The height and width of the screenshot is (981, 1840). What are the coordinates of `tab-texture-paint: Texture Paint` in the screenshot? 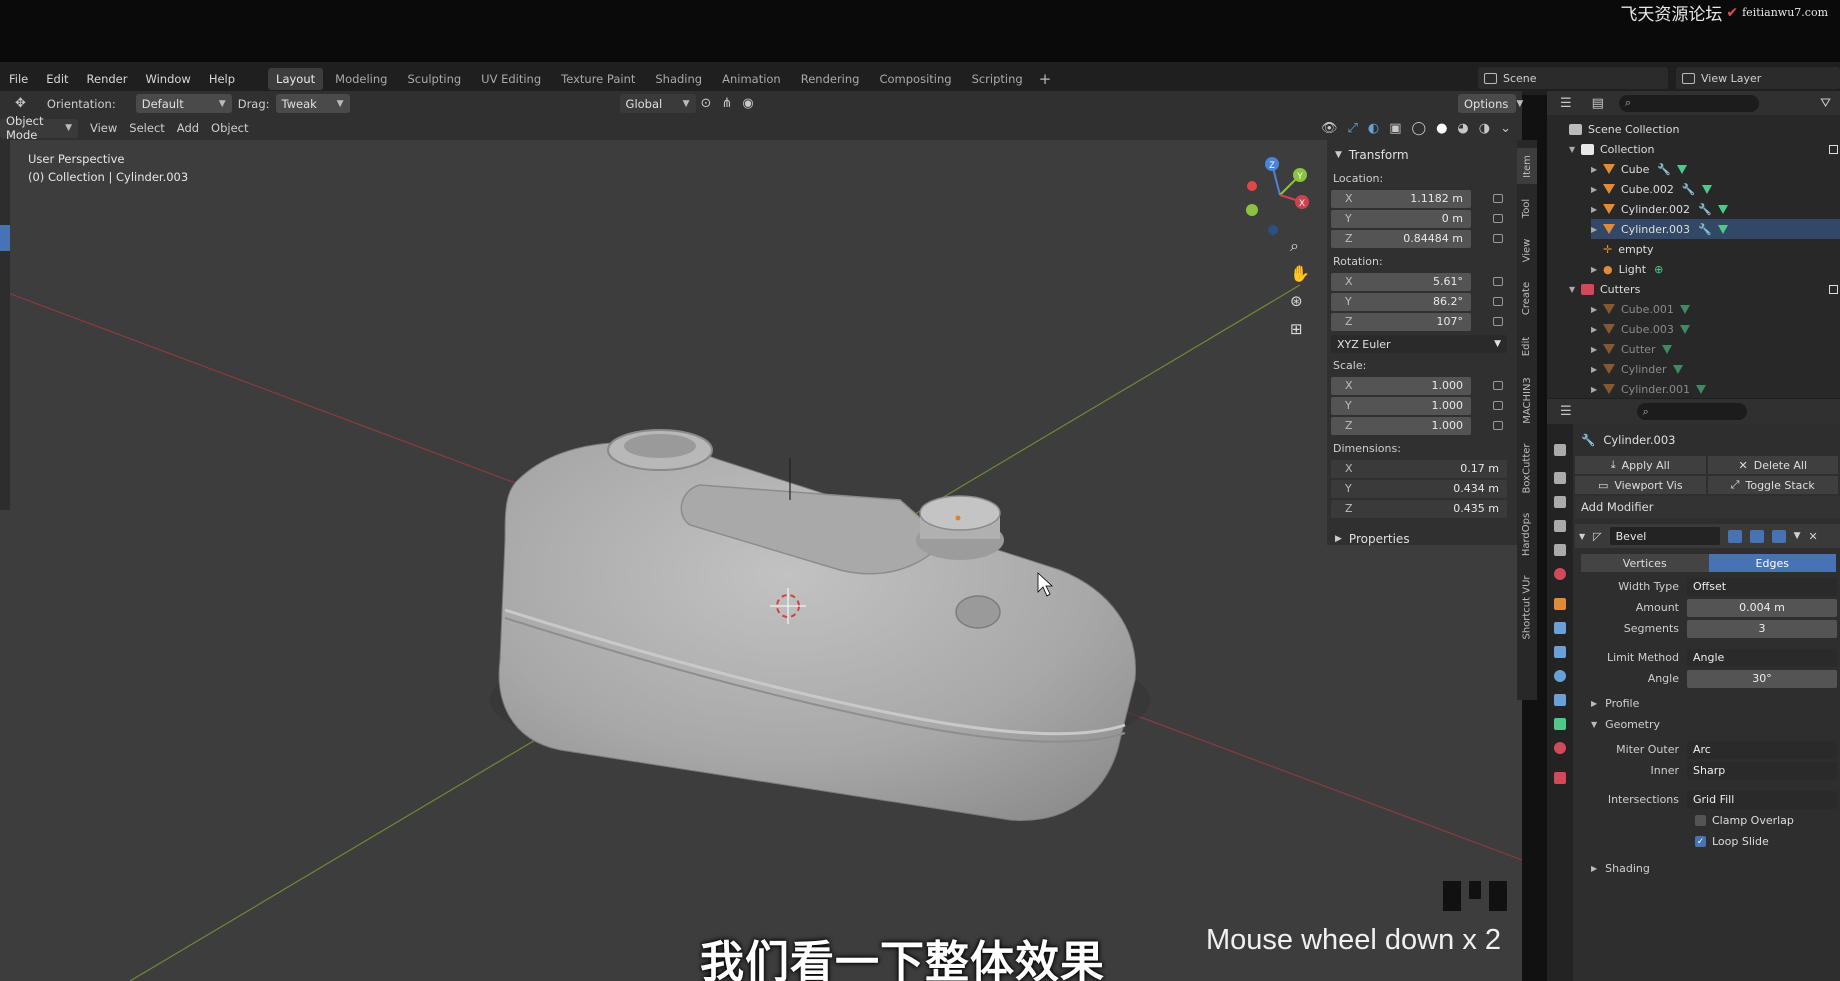 It's located at (598, 79).